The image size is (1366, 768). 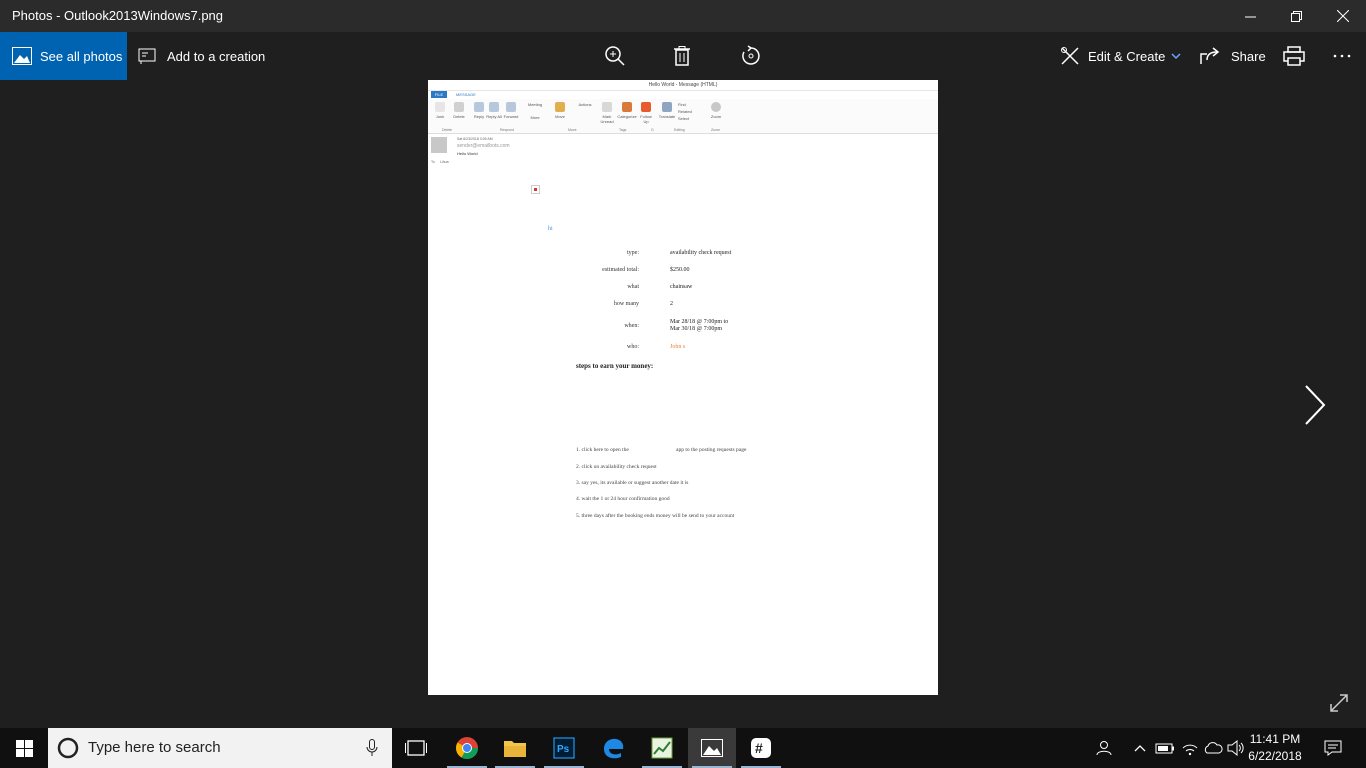 What do you see at coordinates (515, 748) in the screenshot?
I see `taskbar-file-explorer` at bounding box center [515, 748].